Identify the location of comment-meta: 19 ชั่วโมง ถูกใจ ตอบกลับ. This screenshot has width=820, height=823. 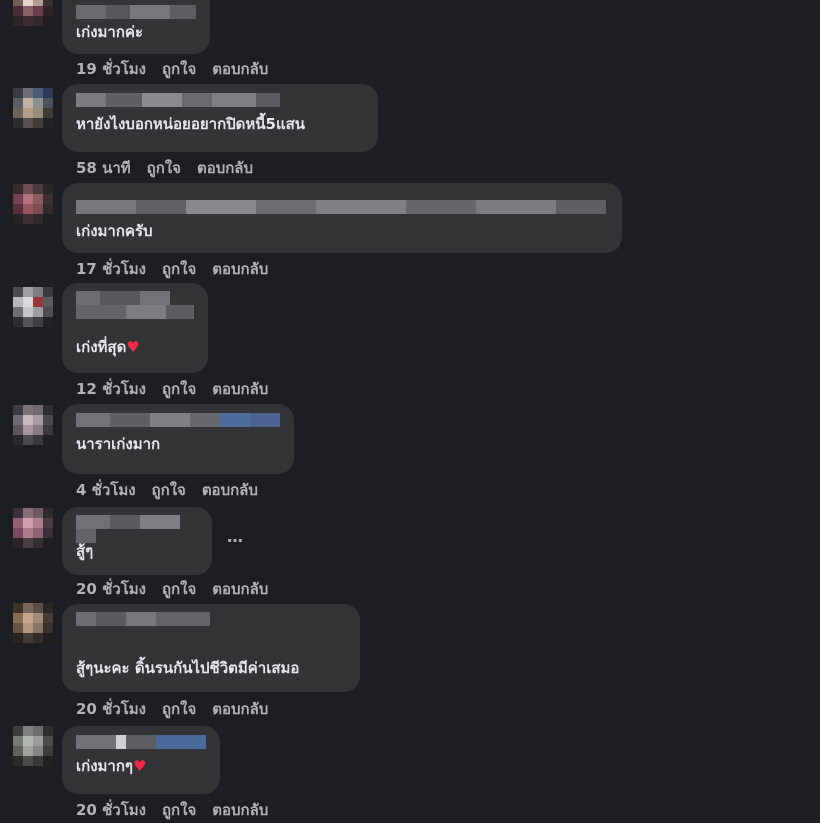
(172, 69).